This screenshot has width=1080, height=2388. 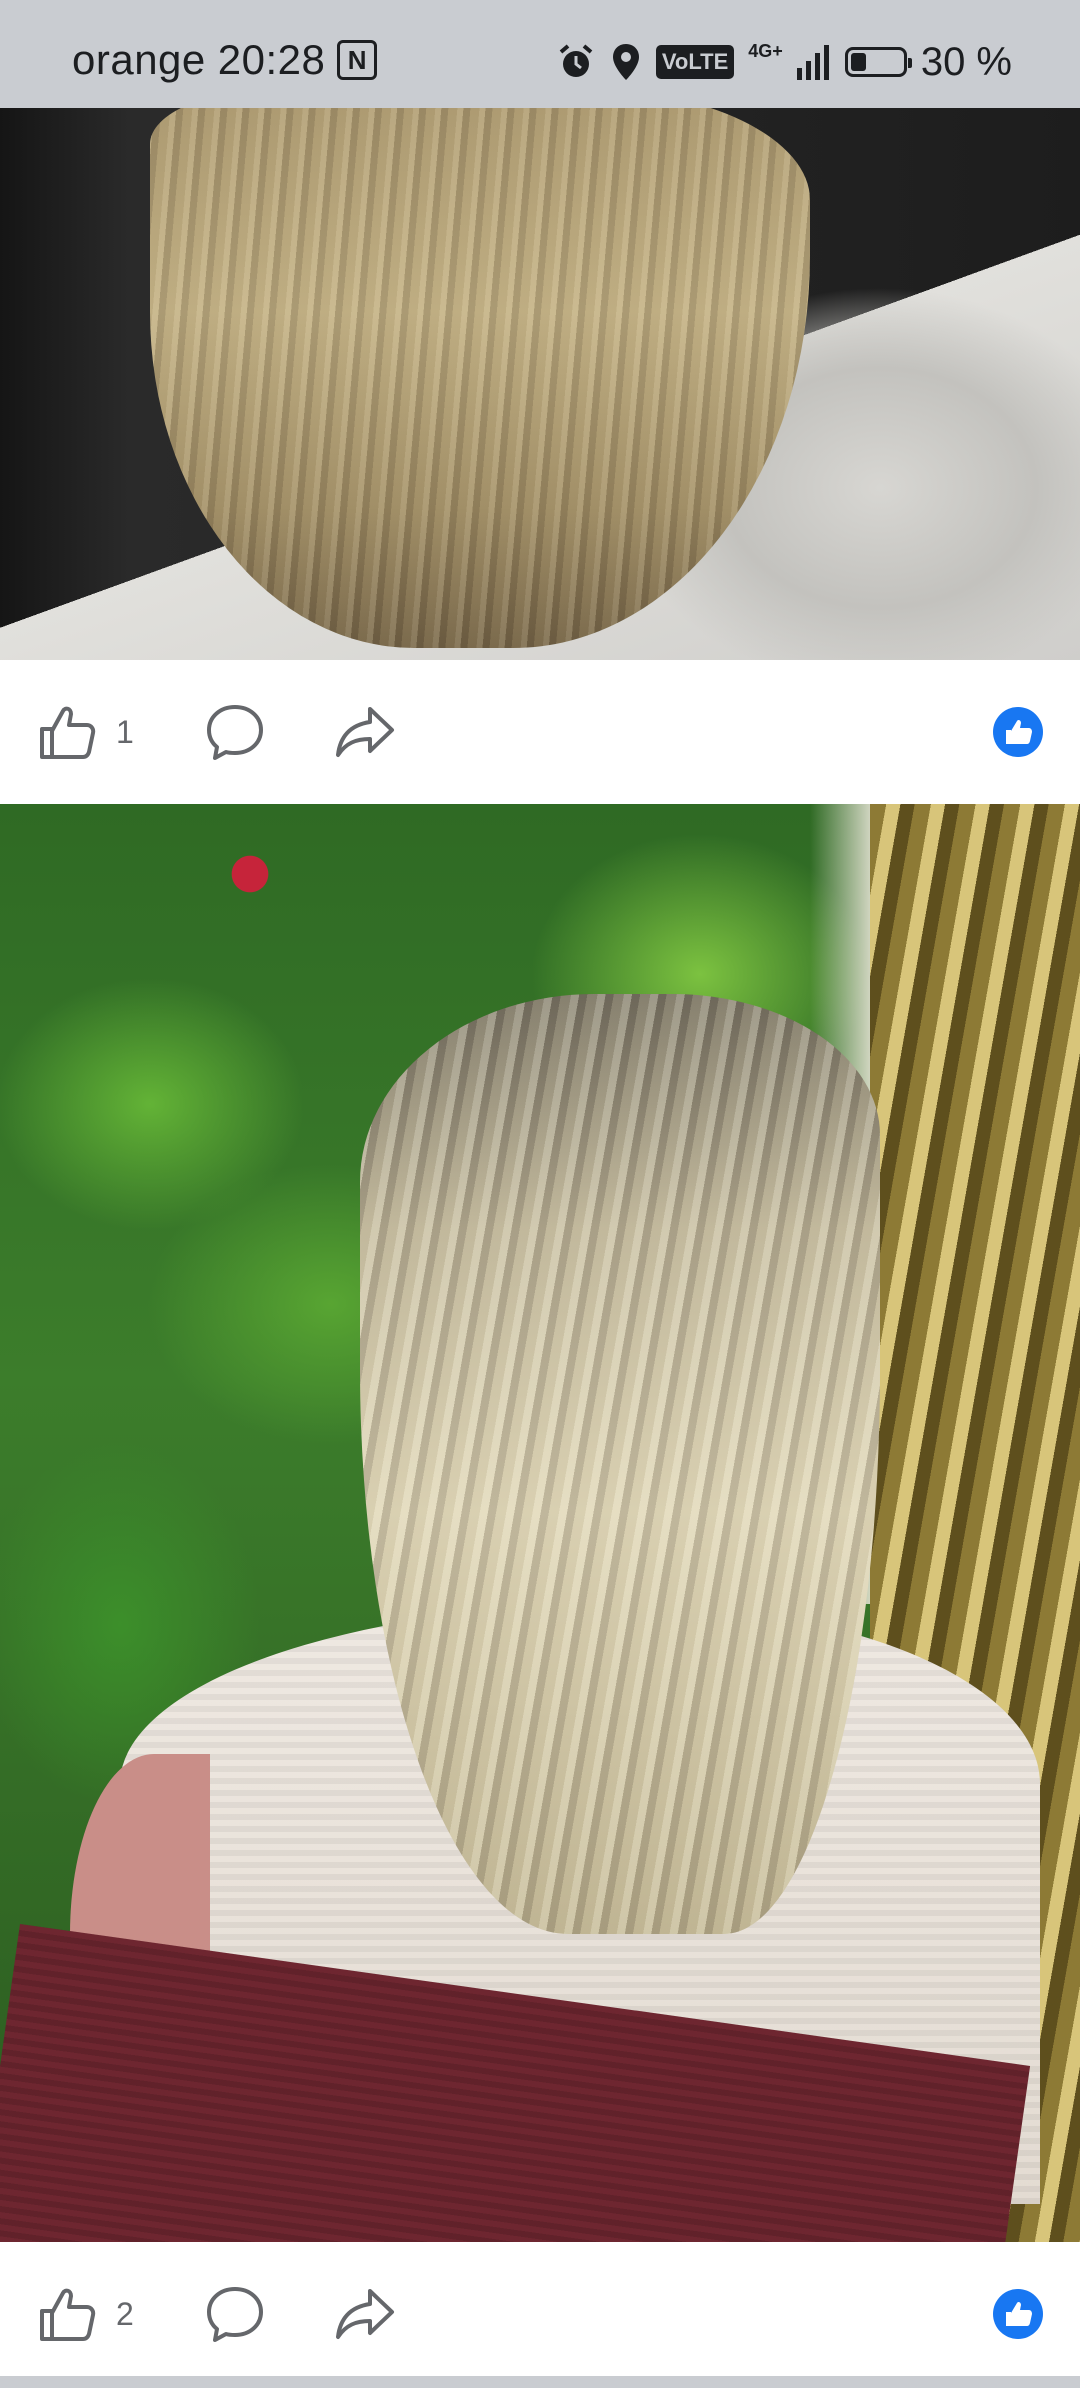 I want to click on location-icon, so click(x=625, y=62).